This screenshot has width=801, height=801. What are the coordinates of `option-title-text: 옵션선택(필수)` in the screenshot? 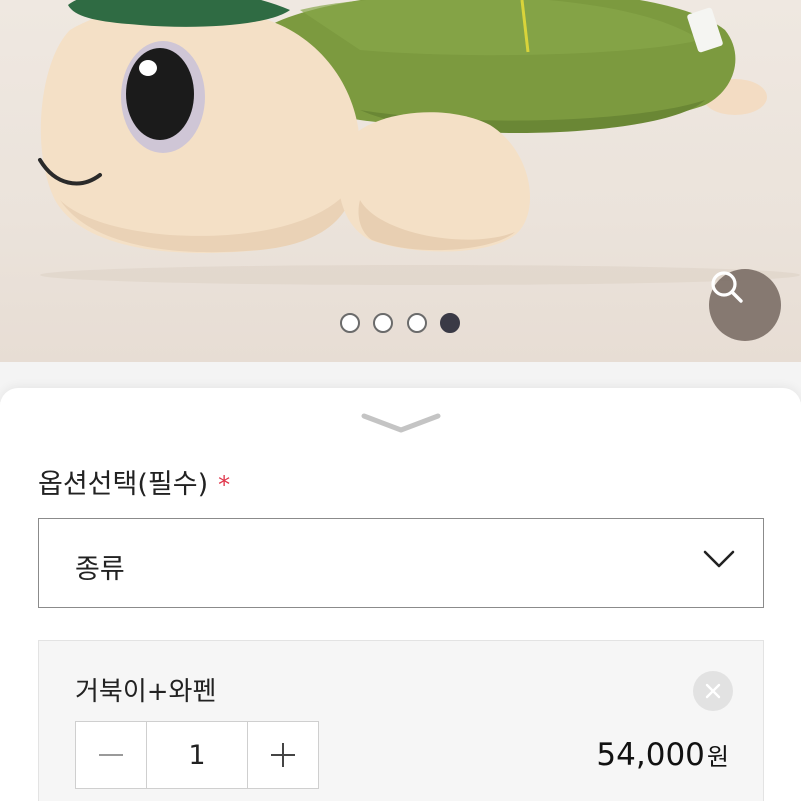 It's located at (123, 484).